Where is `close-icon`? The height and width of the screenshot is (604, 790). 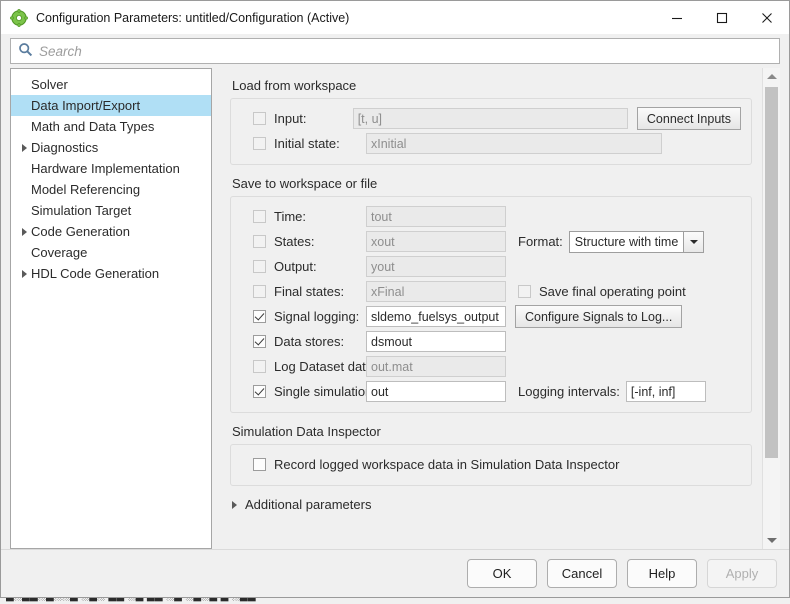
close-icon is located at coordinates (766, 17).